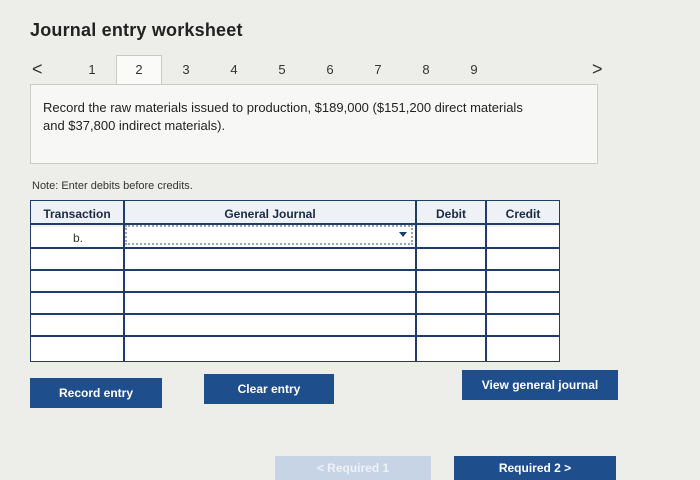  What do you see at coordinates (96, 393) in the screenshot?
I see `record-entry-button: Record entry` at bounding box center [96, 393].